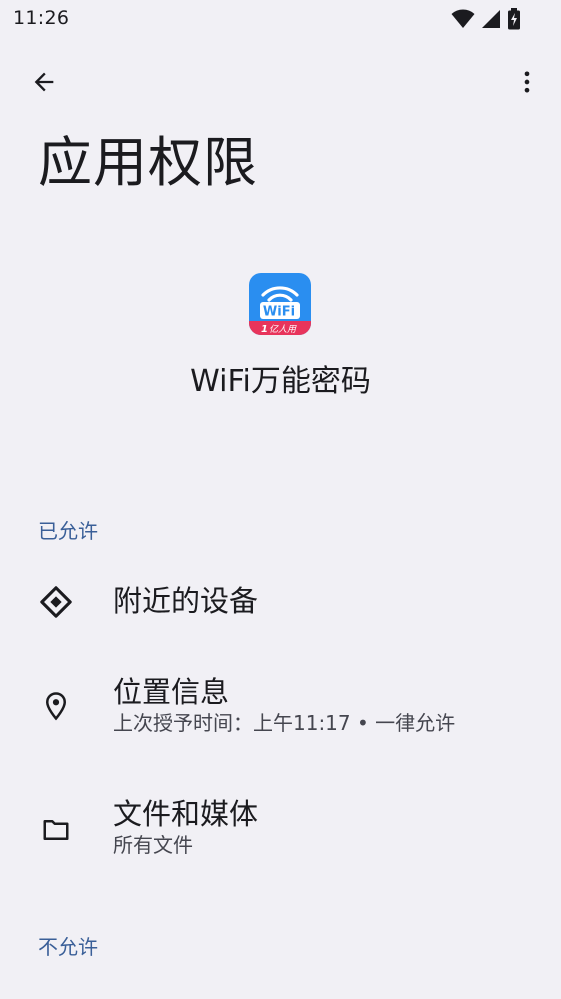  Describe the element at coordinates (148, 162) in the screenshot. I see `page-title: 应用权限` at that location.